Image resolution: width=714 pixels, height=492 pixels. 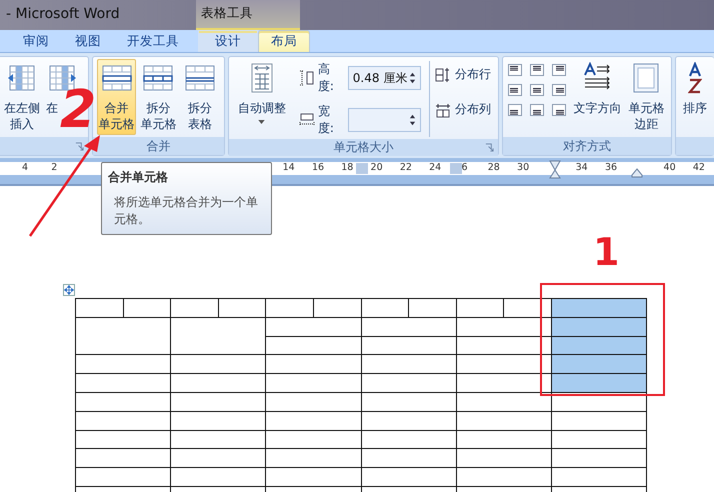 I want to click on distribute-columns-icon, so click(x=443, y=110).